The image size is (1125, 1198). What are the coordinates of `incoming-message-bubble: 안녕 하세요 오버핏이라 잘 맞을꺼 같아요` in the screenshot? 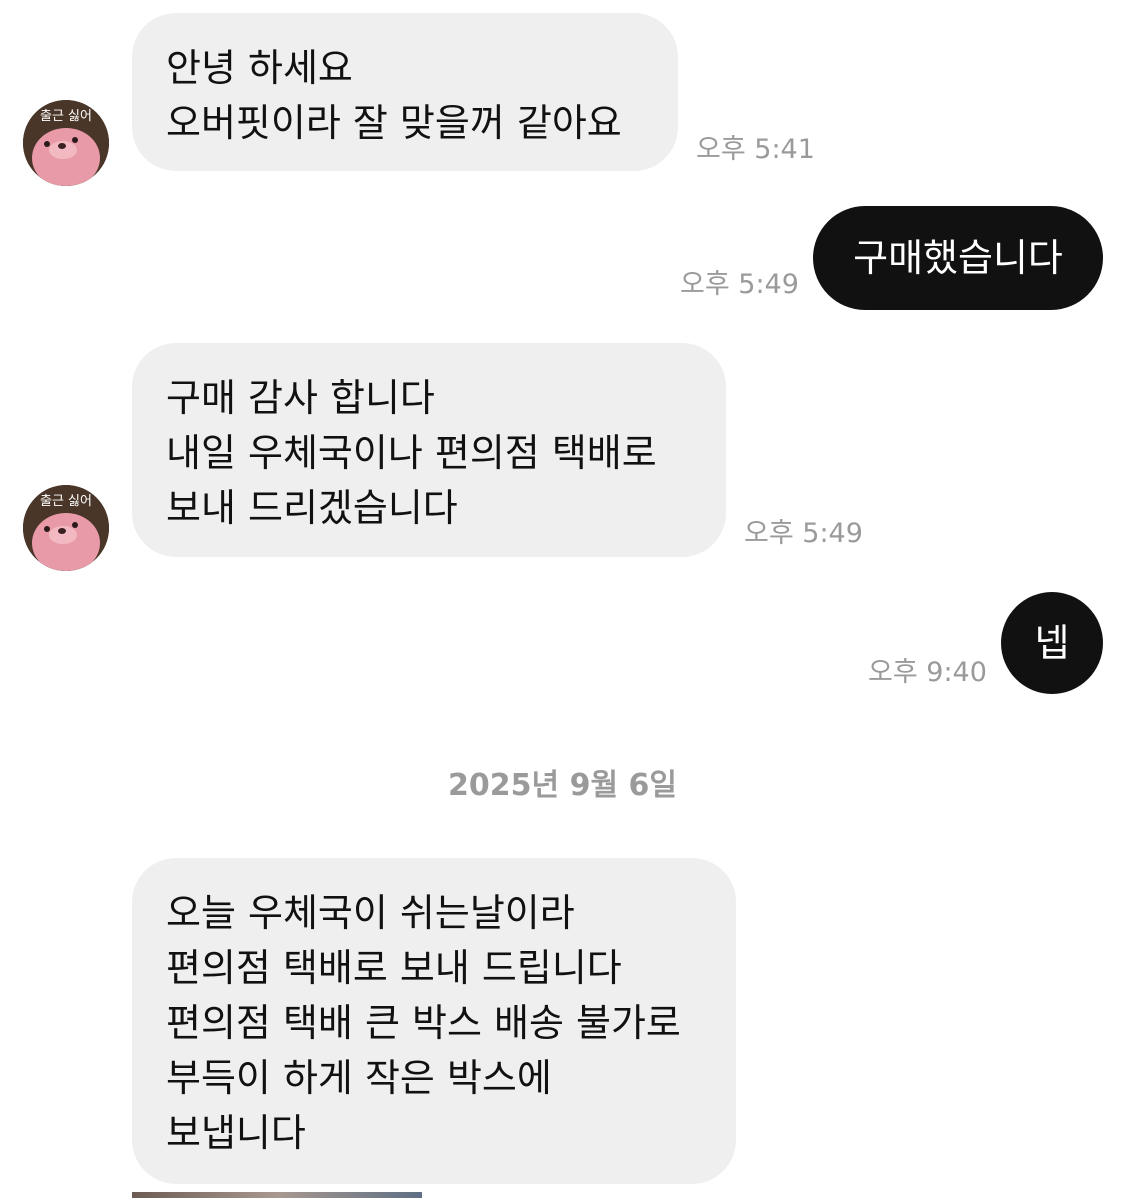 It's located at (405, 92).